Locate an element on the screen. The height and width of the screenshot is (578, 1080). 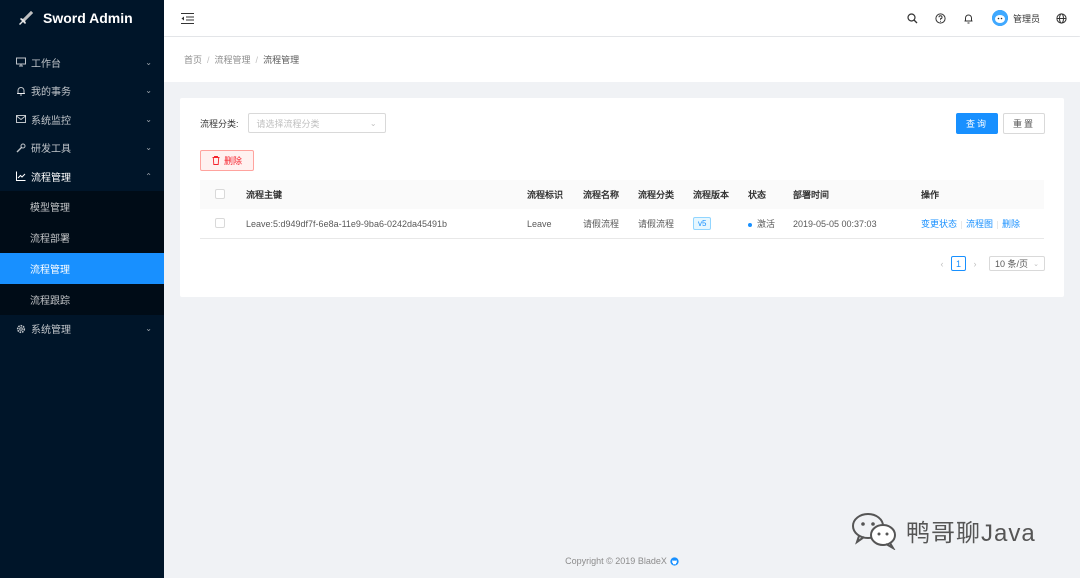
watermark: 鸭哥聊Java is located at coordinates (943, 530).